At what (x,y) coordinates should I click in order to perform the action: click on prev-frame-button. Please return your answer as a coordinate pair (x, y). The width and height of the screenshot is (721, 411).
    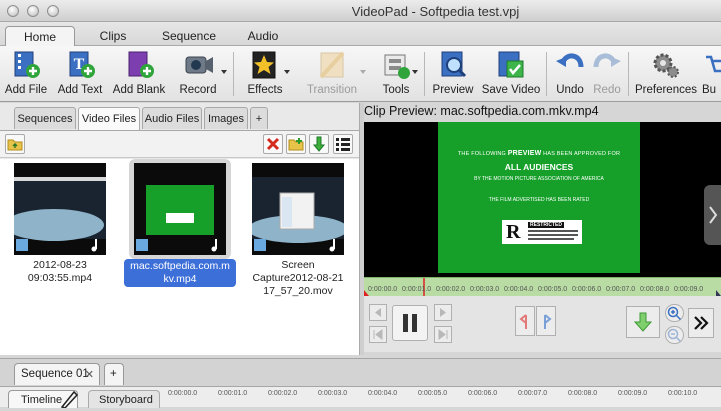
    Looking at the image, I should click on (378, 312).